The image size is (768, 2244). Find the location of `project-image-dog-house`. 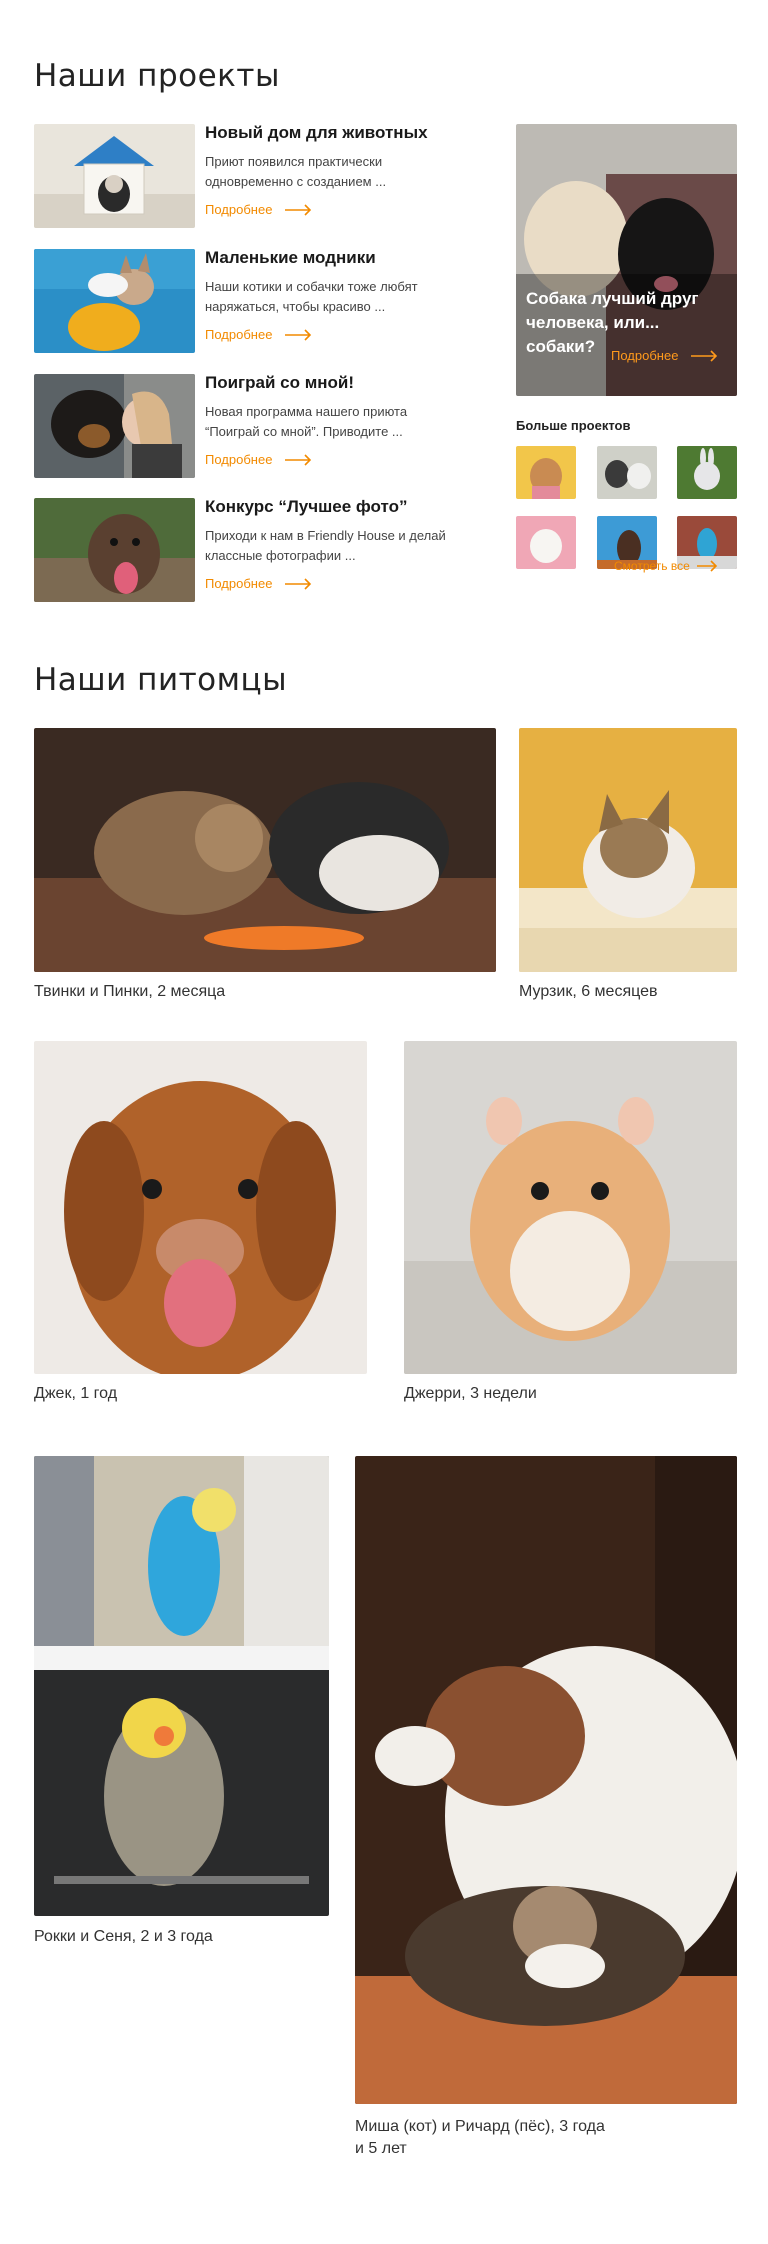

project-image-dog-house is located at coordinates (114, 176).